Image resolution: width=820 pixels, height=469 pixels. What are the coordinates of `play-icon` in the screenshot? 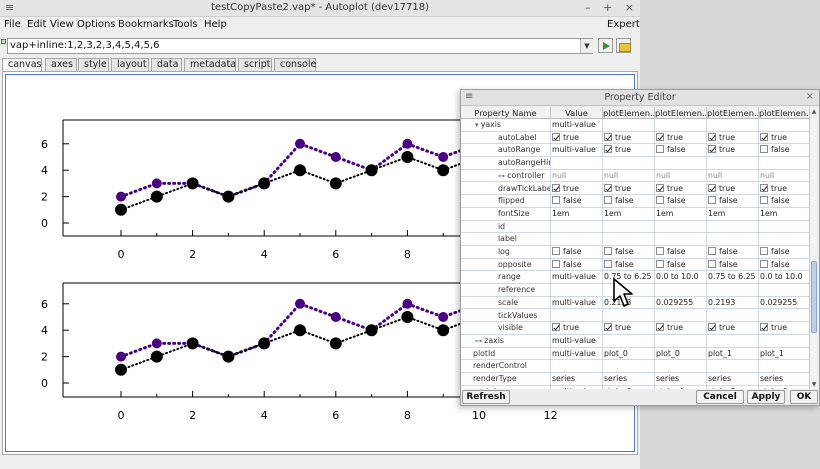 It's located at (605, 45).